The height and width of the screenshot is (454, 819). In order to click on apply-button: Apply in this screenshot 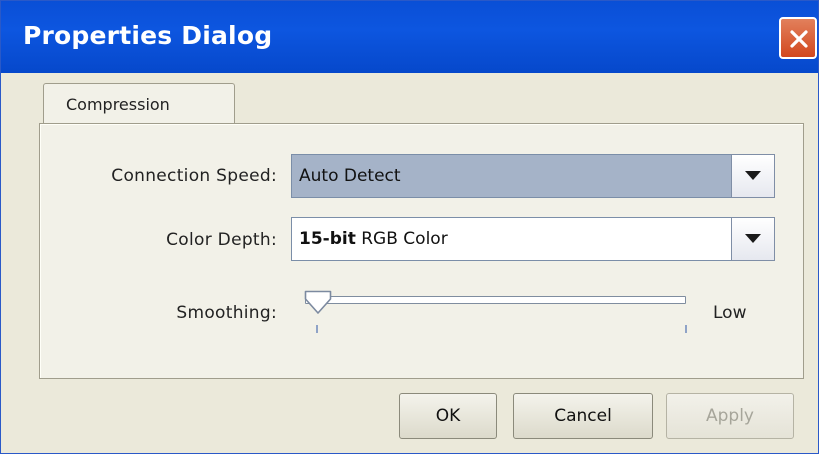, I will do `click(730, 416)`.